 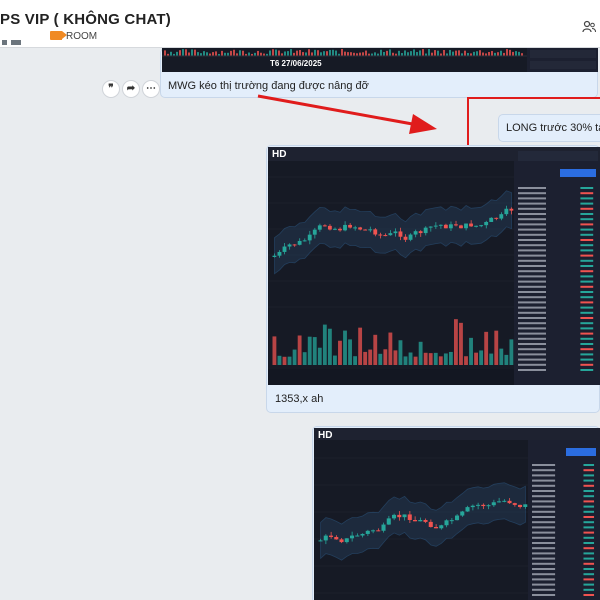 What do you see at coordinates (151, 89) in the screenshot?
I see `more-icon: ⋯` at bounding box center [151, 89].